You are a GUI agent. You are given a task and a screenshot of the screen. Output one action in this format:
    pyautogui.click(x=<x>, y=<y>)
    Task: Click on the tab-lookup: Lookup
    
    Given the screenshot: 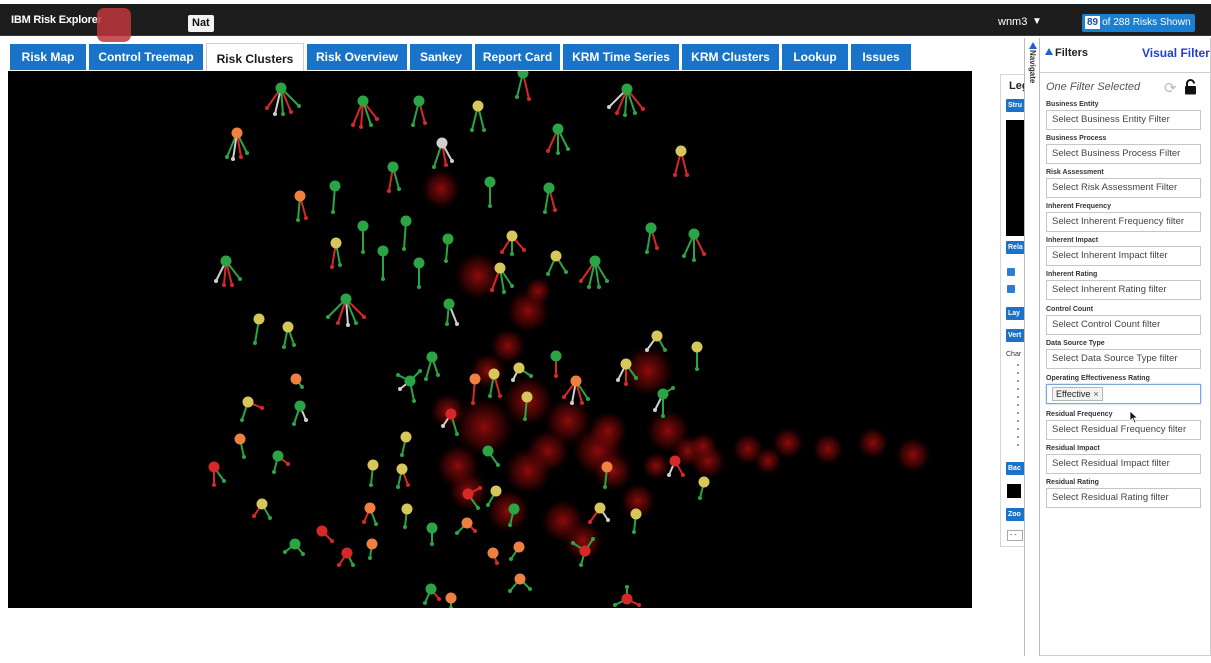 What is the action you would take?
    pyautogui.click(x=815, y=57)
    